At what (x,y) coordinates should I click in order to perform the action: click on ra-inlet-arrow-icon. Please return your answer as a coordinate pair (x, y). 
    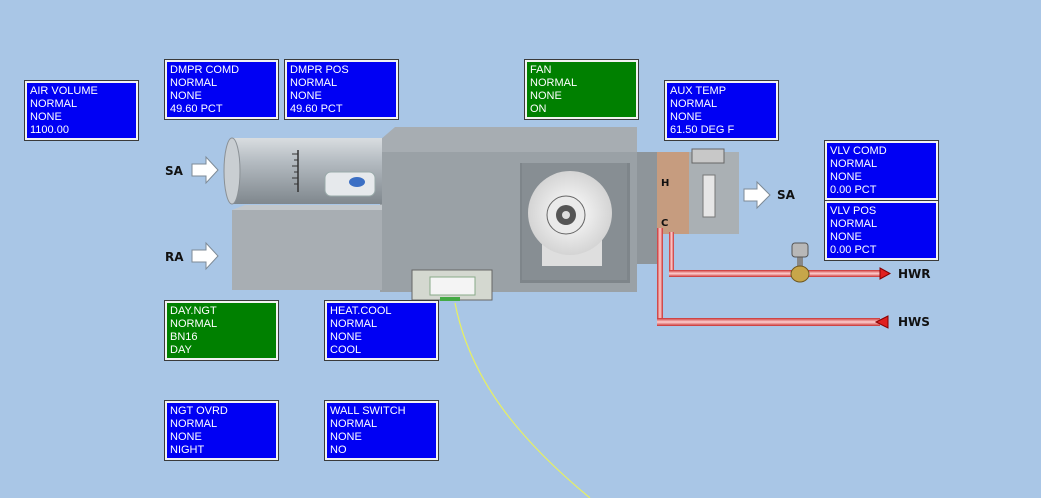
    Looking at the image, I should click on (205, 256).